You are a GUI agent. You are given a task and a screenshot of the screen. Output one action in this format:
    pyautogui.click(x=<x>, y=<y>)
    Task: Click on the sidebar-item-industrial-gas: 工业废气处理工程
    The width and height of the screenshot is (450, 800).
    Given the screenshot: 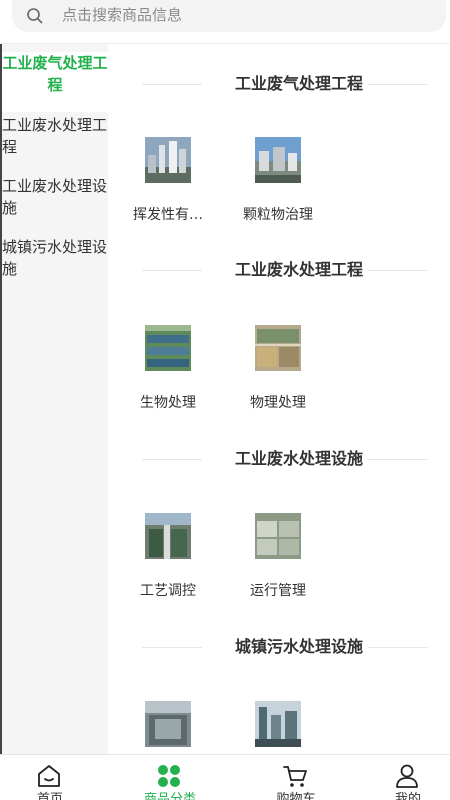 What is the action you would take?
    pyautogui.click(x=55, y=82)
    